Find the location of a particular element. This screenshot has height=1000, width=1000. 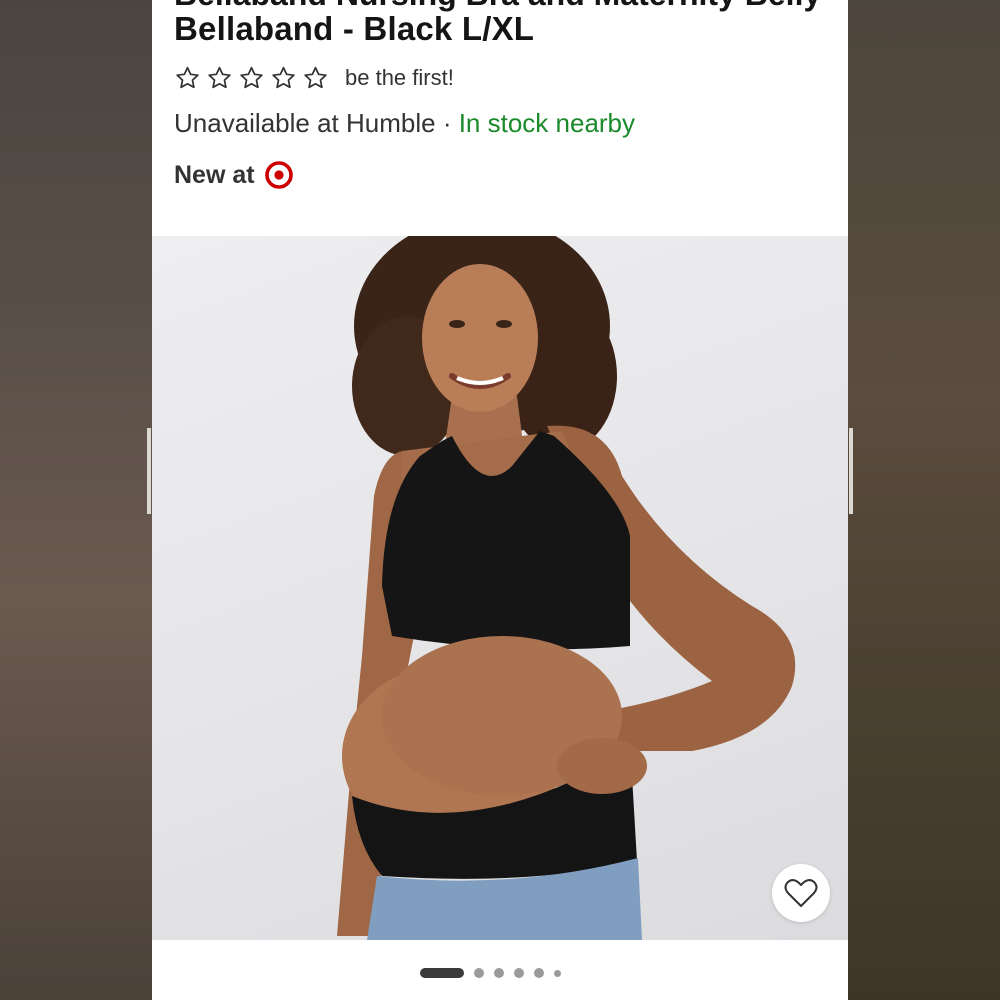

heart-outline-icon is located at coordinates (801, 893).